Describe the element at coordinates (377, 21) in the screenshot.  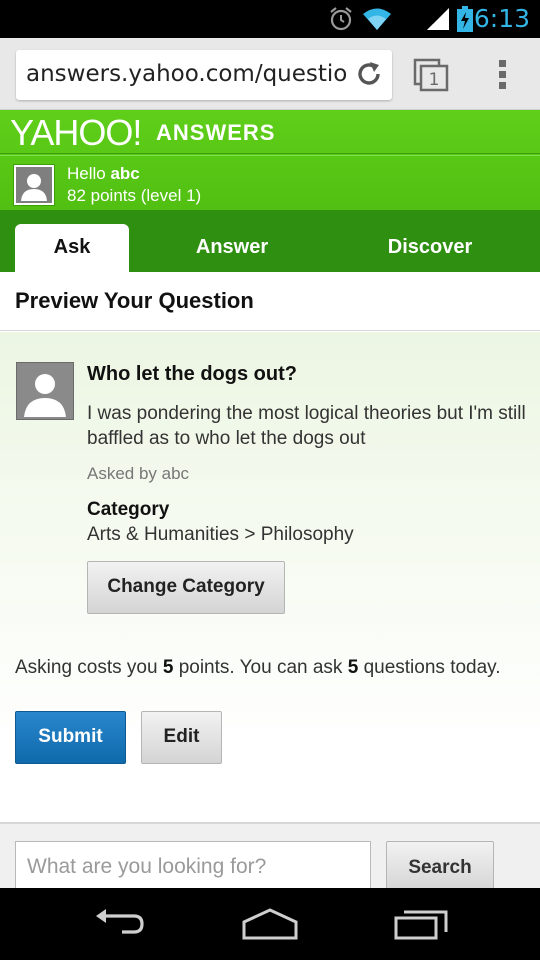
I see `wifi-icon` at that location.